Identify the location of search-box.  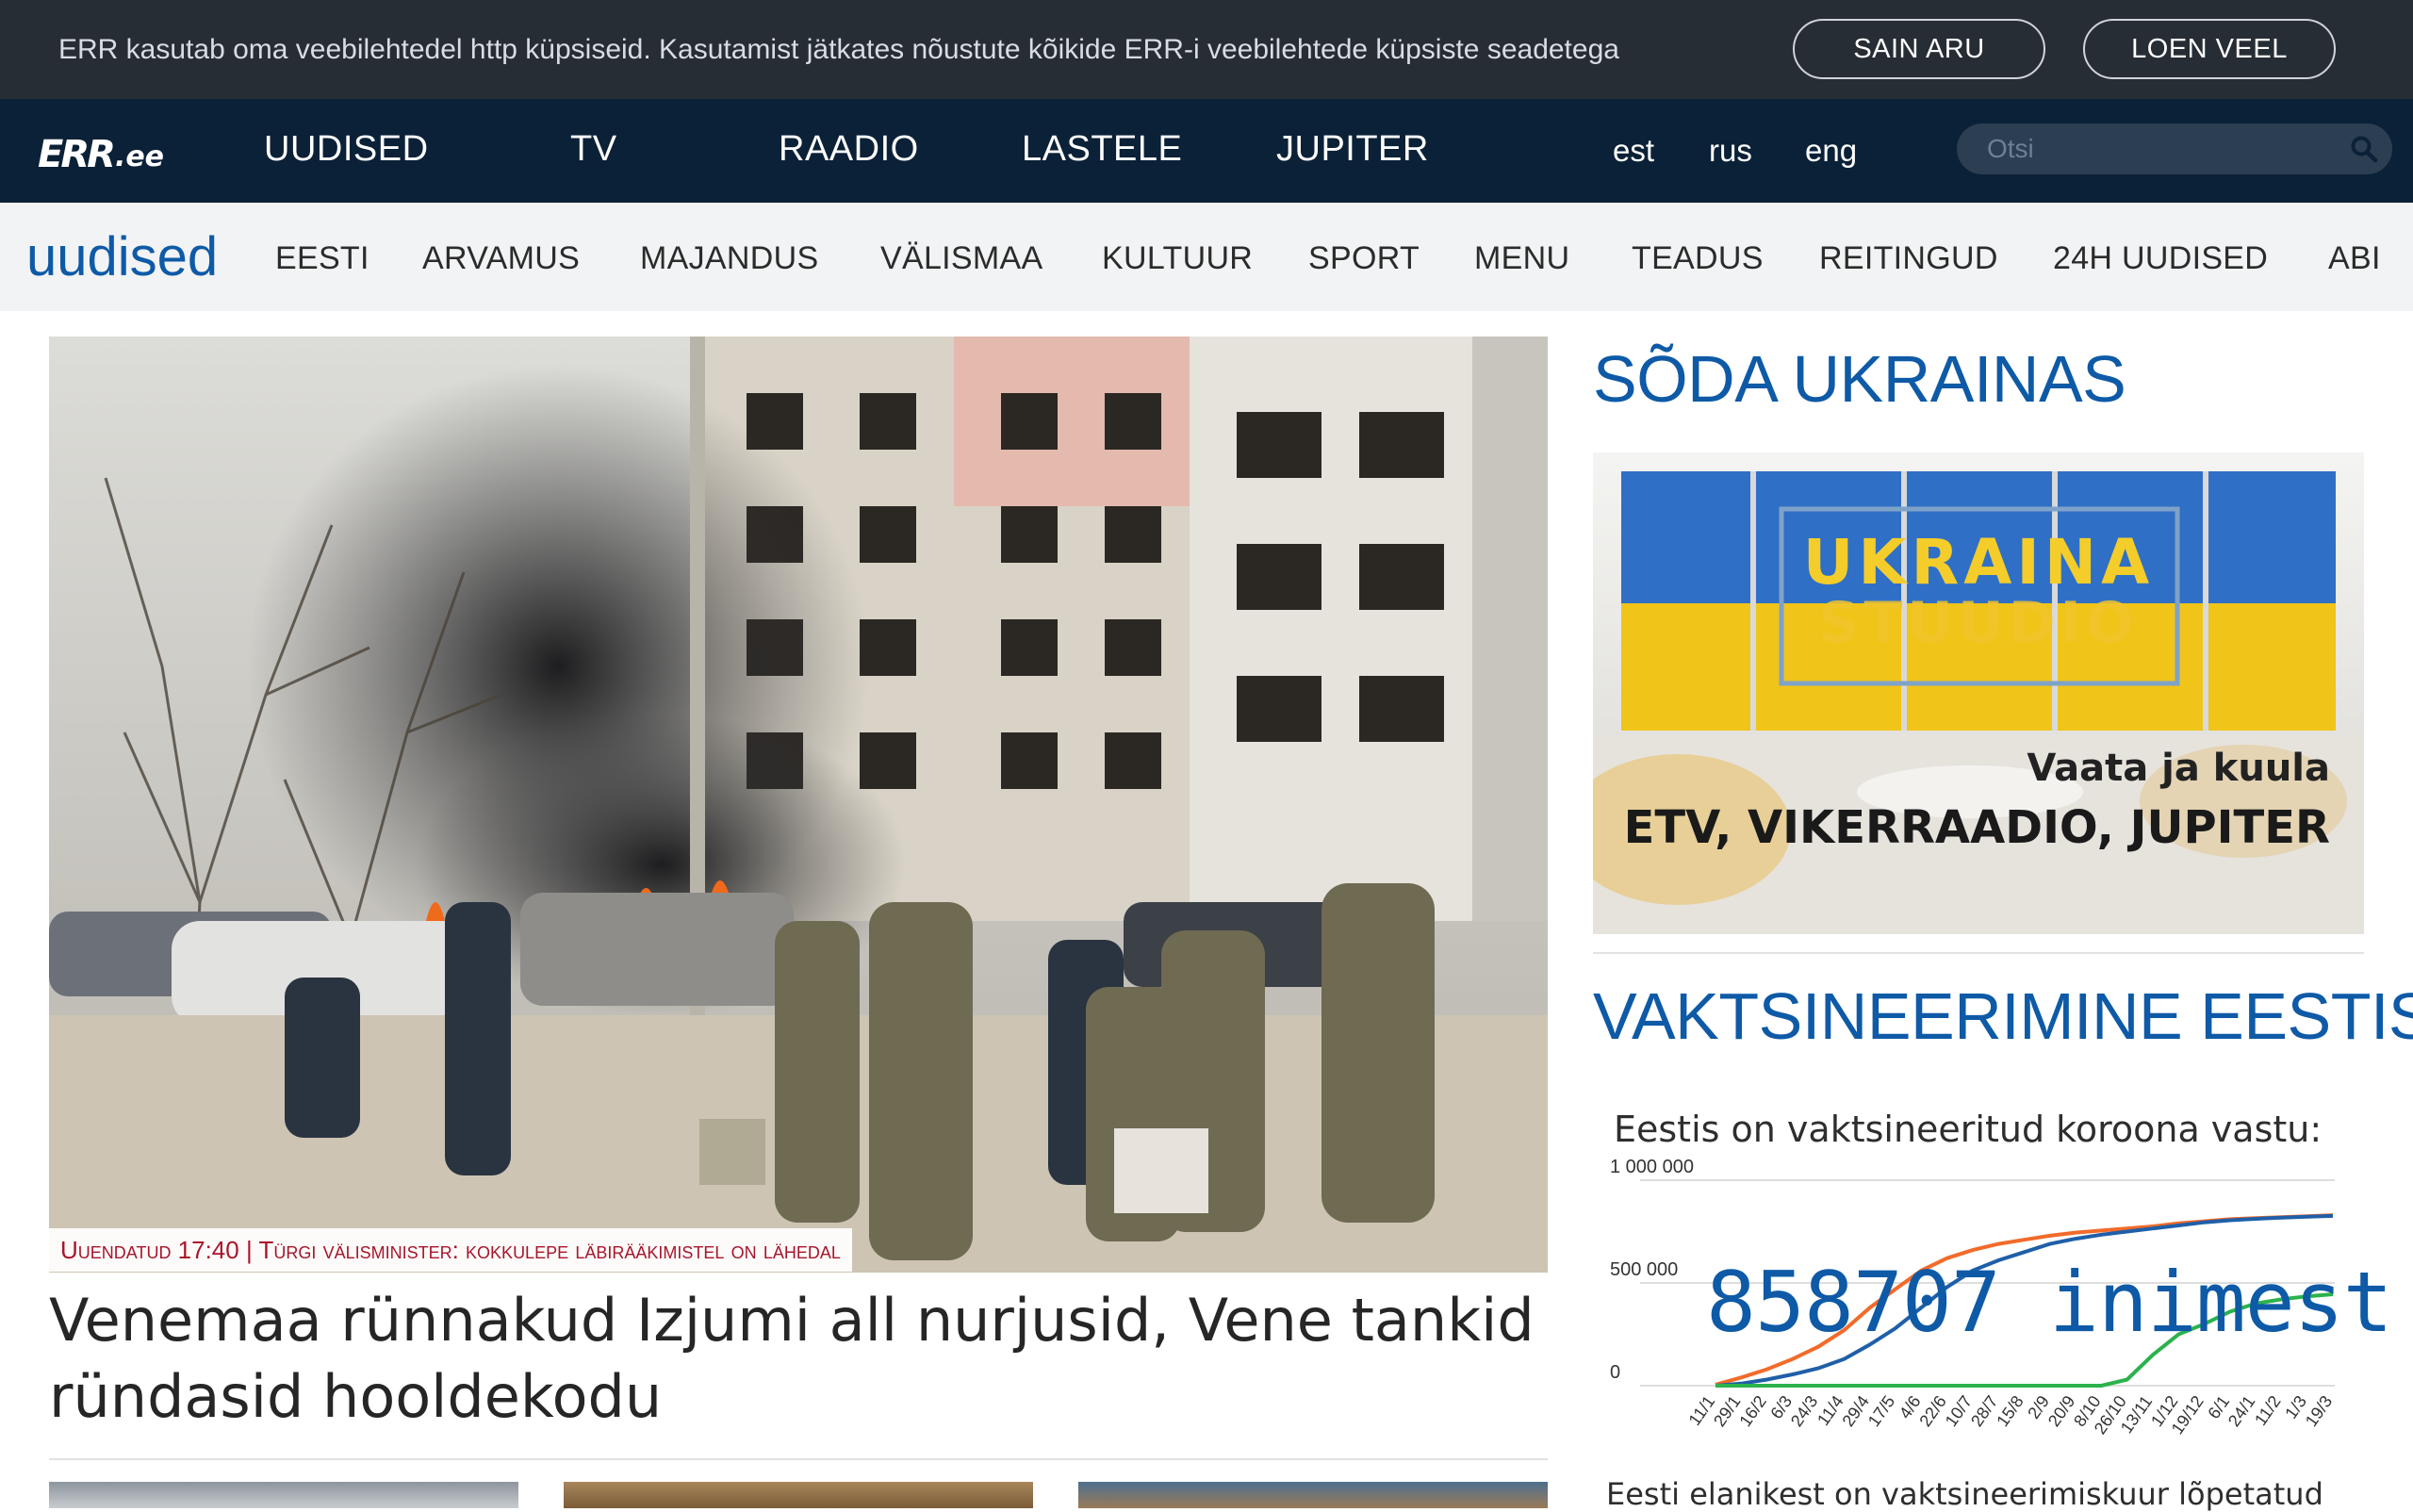
(2174, 149).